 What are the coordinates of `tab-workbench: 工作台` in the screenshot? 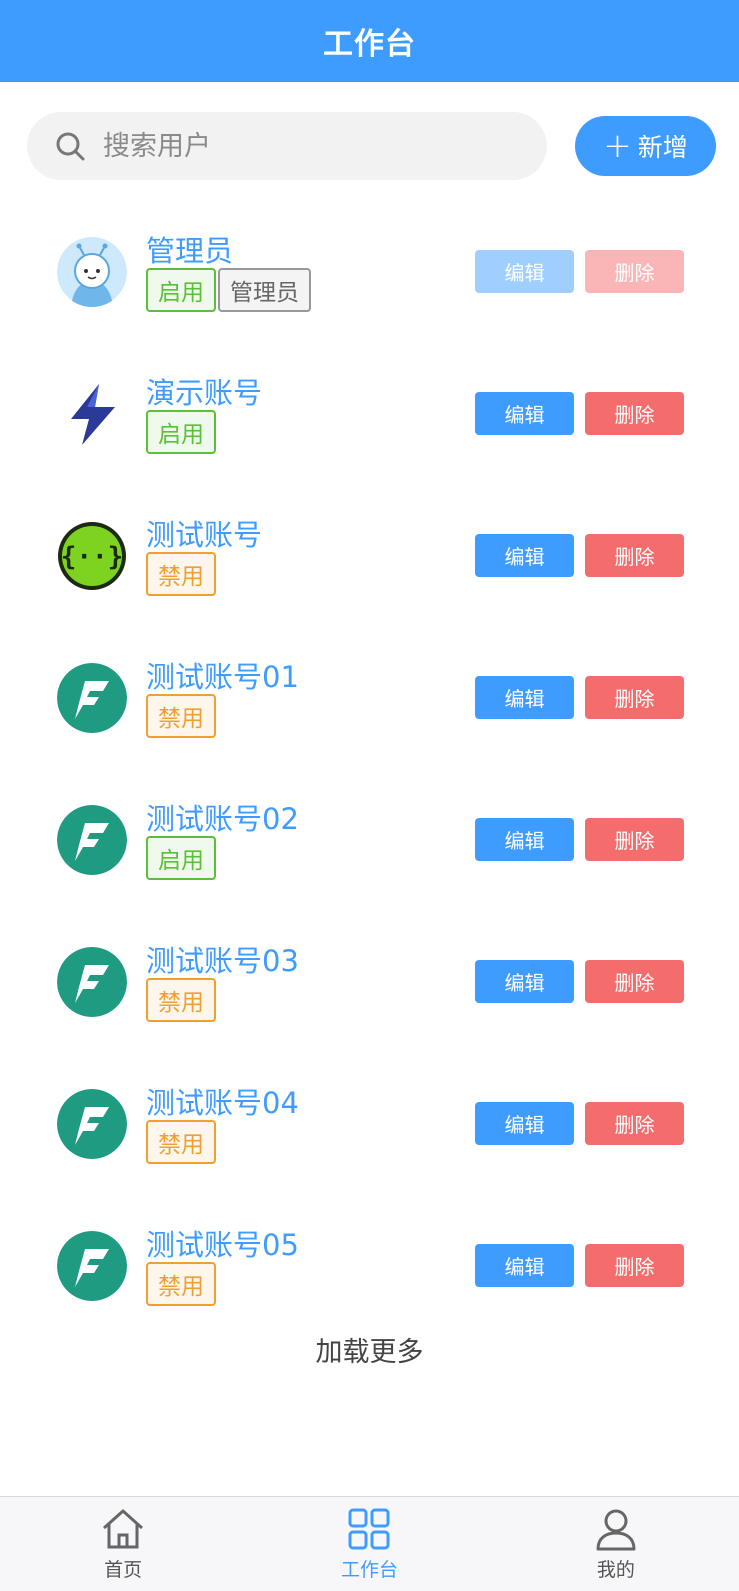 It's located at (369, 1544).